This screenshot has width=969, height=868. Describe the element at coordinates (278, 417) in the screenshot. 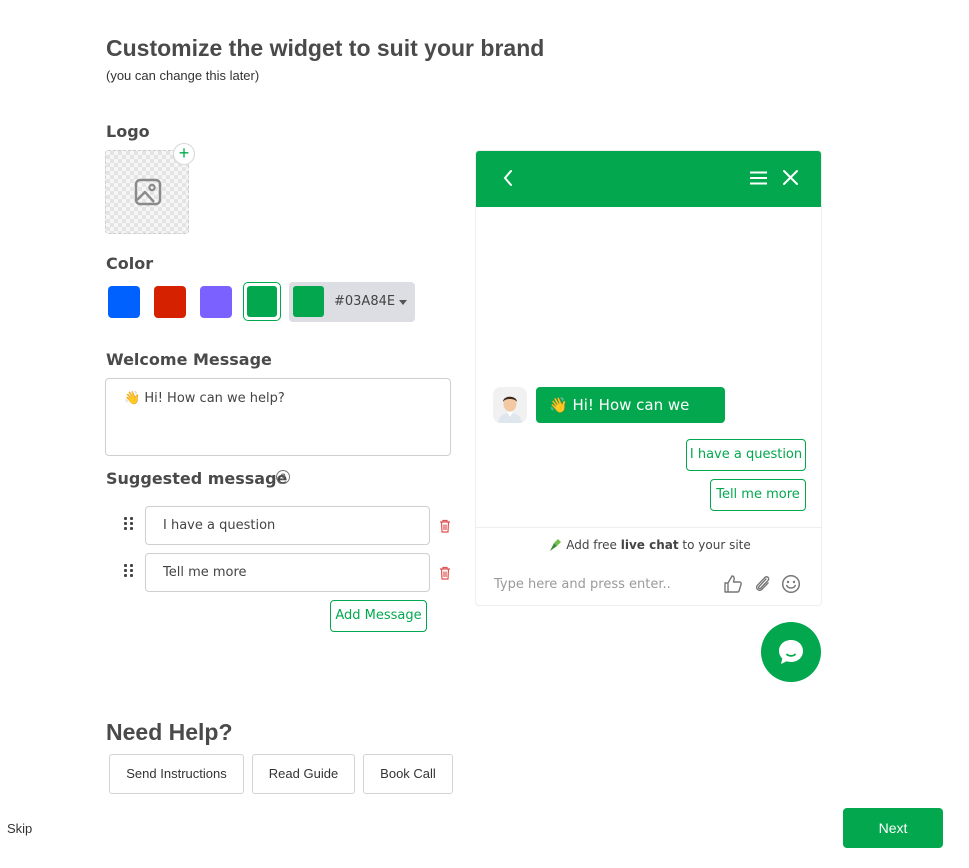

I see `welcome-message-textarea: 👋 Hi! How can we help?` at that location.